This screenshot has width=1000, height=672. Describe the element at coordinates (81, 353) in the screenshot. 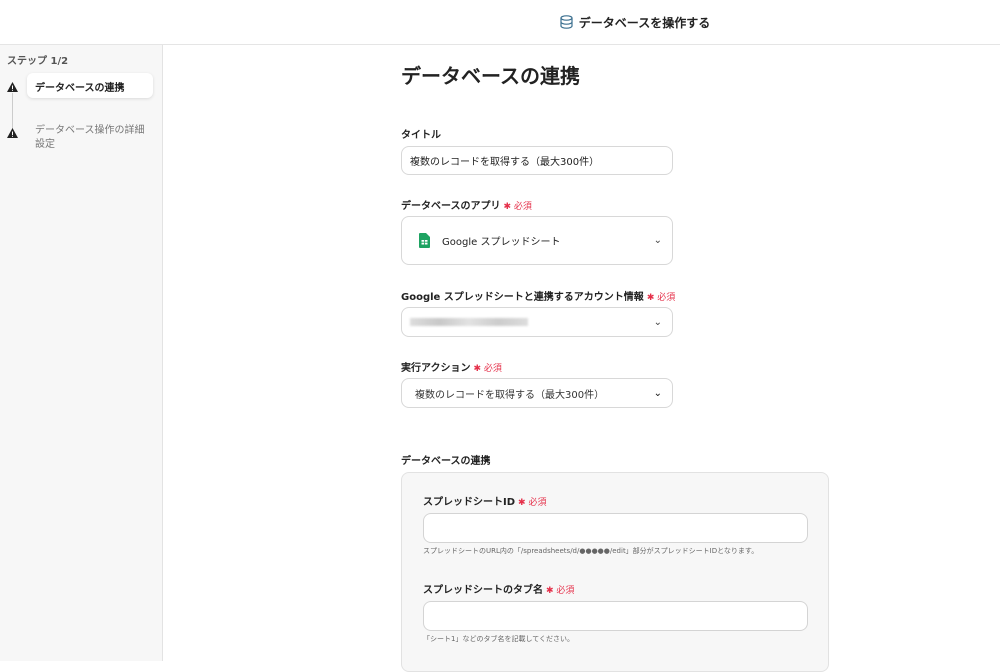

I see `sidebar: ステップ 1/2 データベースの連携 データベース操作の詳細設定` at that location.